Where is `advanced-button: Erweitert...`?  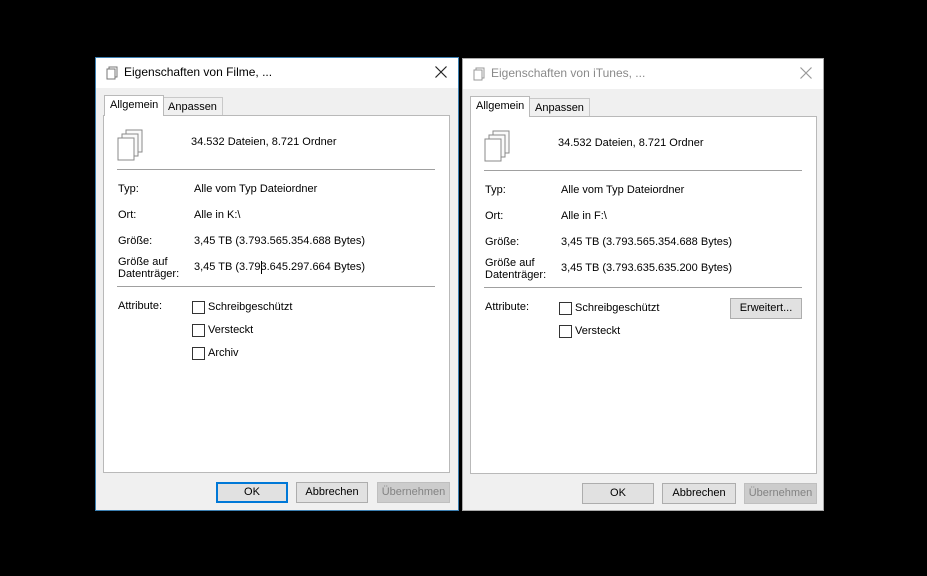 advanced-button: Erweitert... is located at coordinates (766, 308).